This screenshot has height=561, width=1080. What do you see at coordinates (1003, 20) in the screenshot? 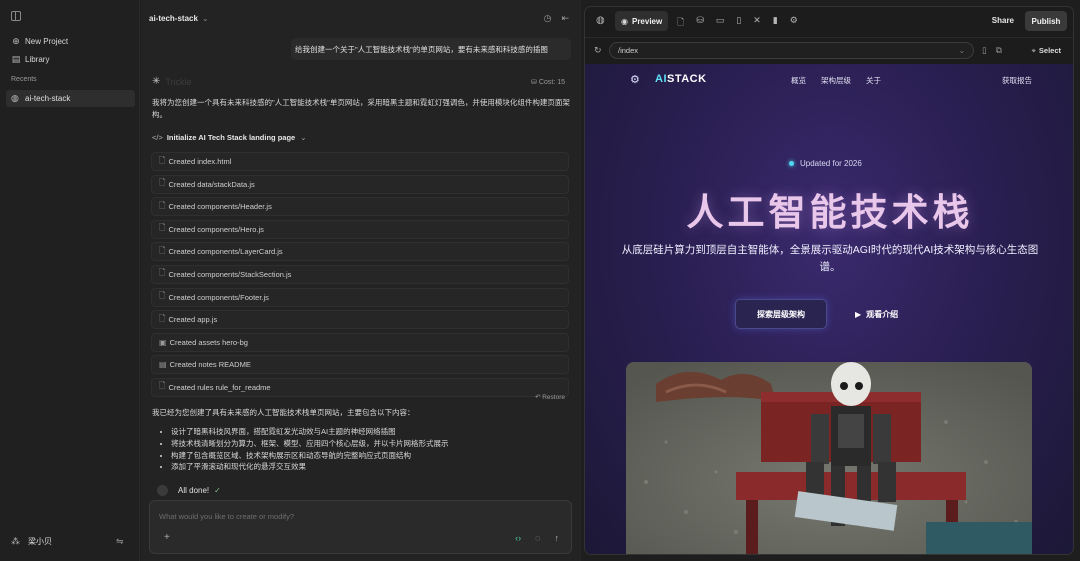
I see `share-button: Share` at bounding box center [1003, 20].